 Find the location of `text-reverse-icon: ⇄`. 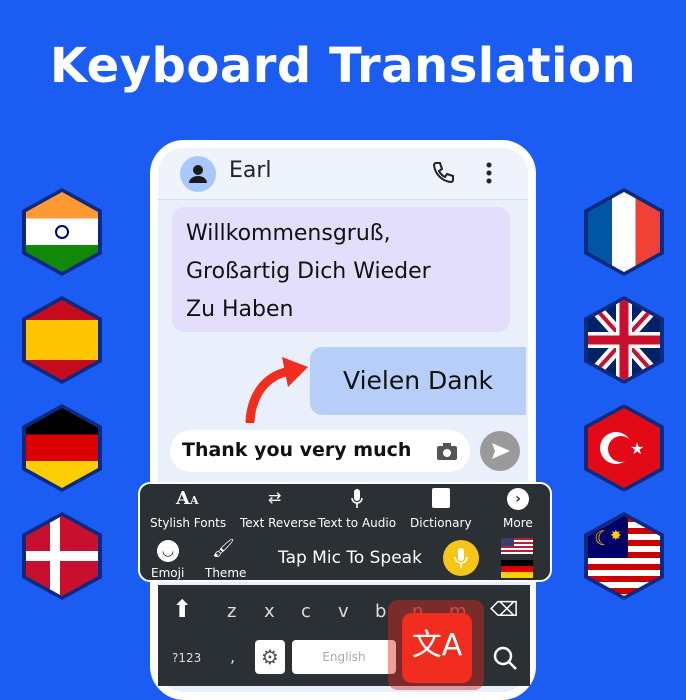

text-reverse-icon: ⇄ is located at coordinates (275, 497).